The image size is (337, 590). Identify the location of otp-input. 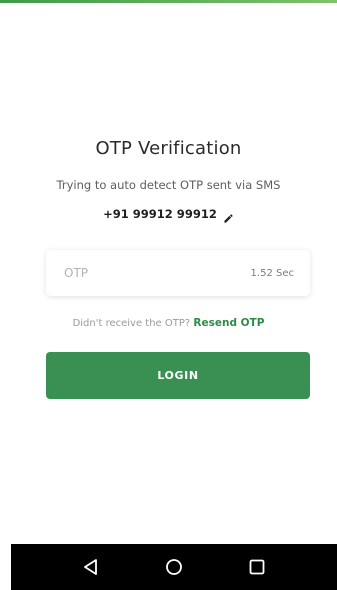
(134, 273).